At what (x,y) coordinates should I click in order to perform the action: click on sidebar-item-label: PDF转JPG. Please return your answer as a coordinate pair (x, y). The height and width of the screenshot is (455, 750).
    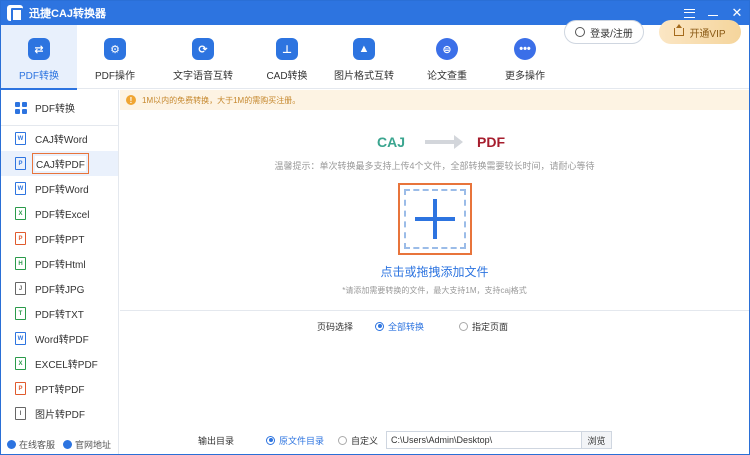
    Looking at the image, I should click on (60, 290).